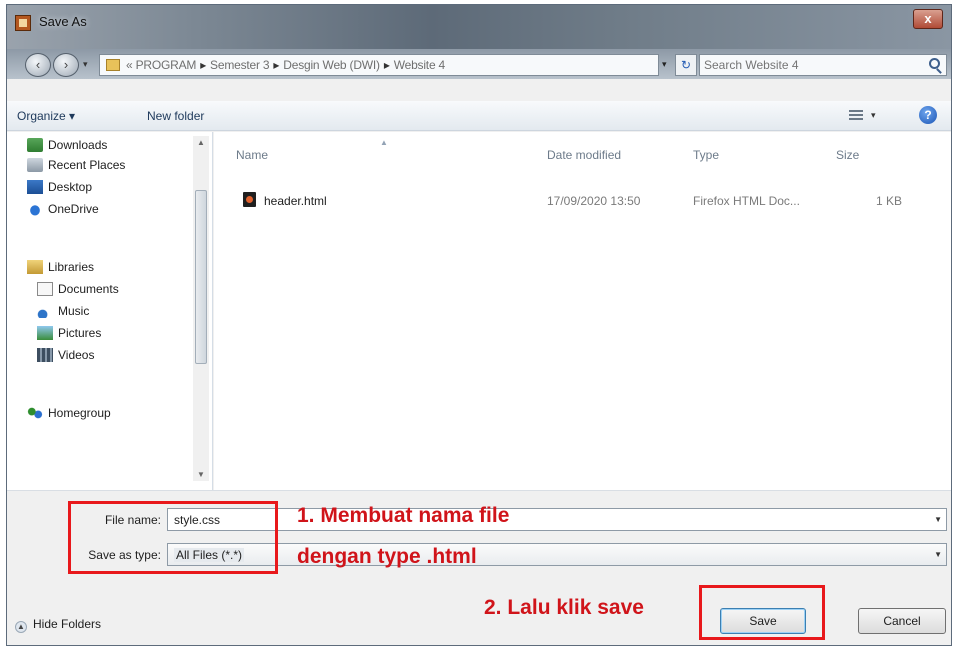 This screenshot has height=650, width=956. Describe the element at coordinates (71, 267) in the screenshot. I see `sidebar-item-label: Libraries` at that location.